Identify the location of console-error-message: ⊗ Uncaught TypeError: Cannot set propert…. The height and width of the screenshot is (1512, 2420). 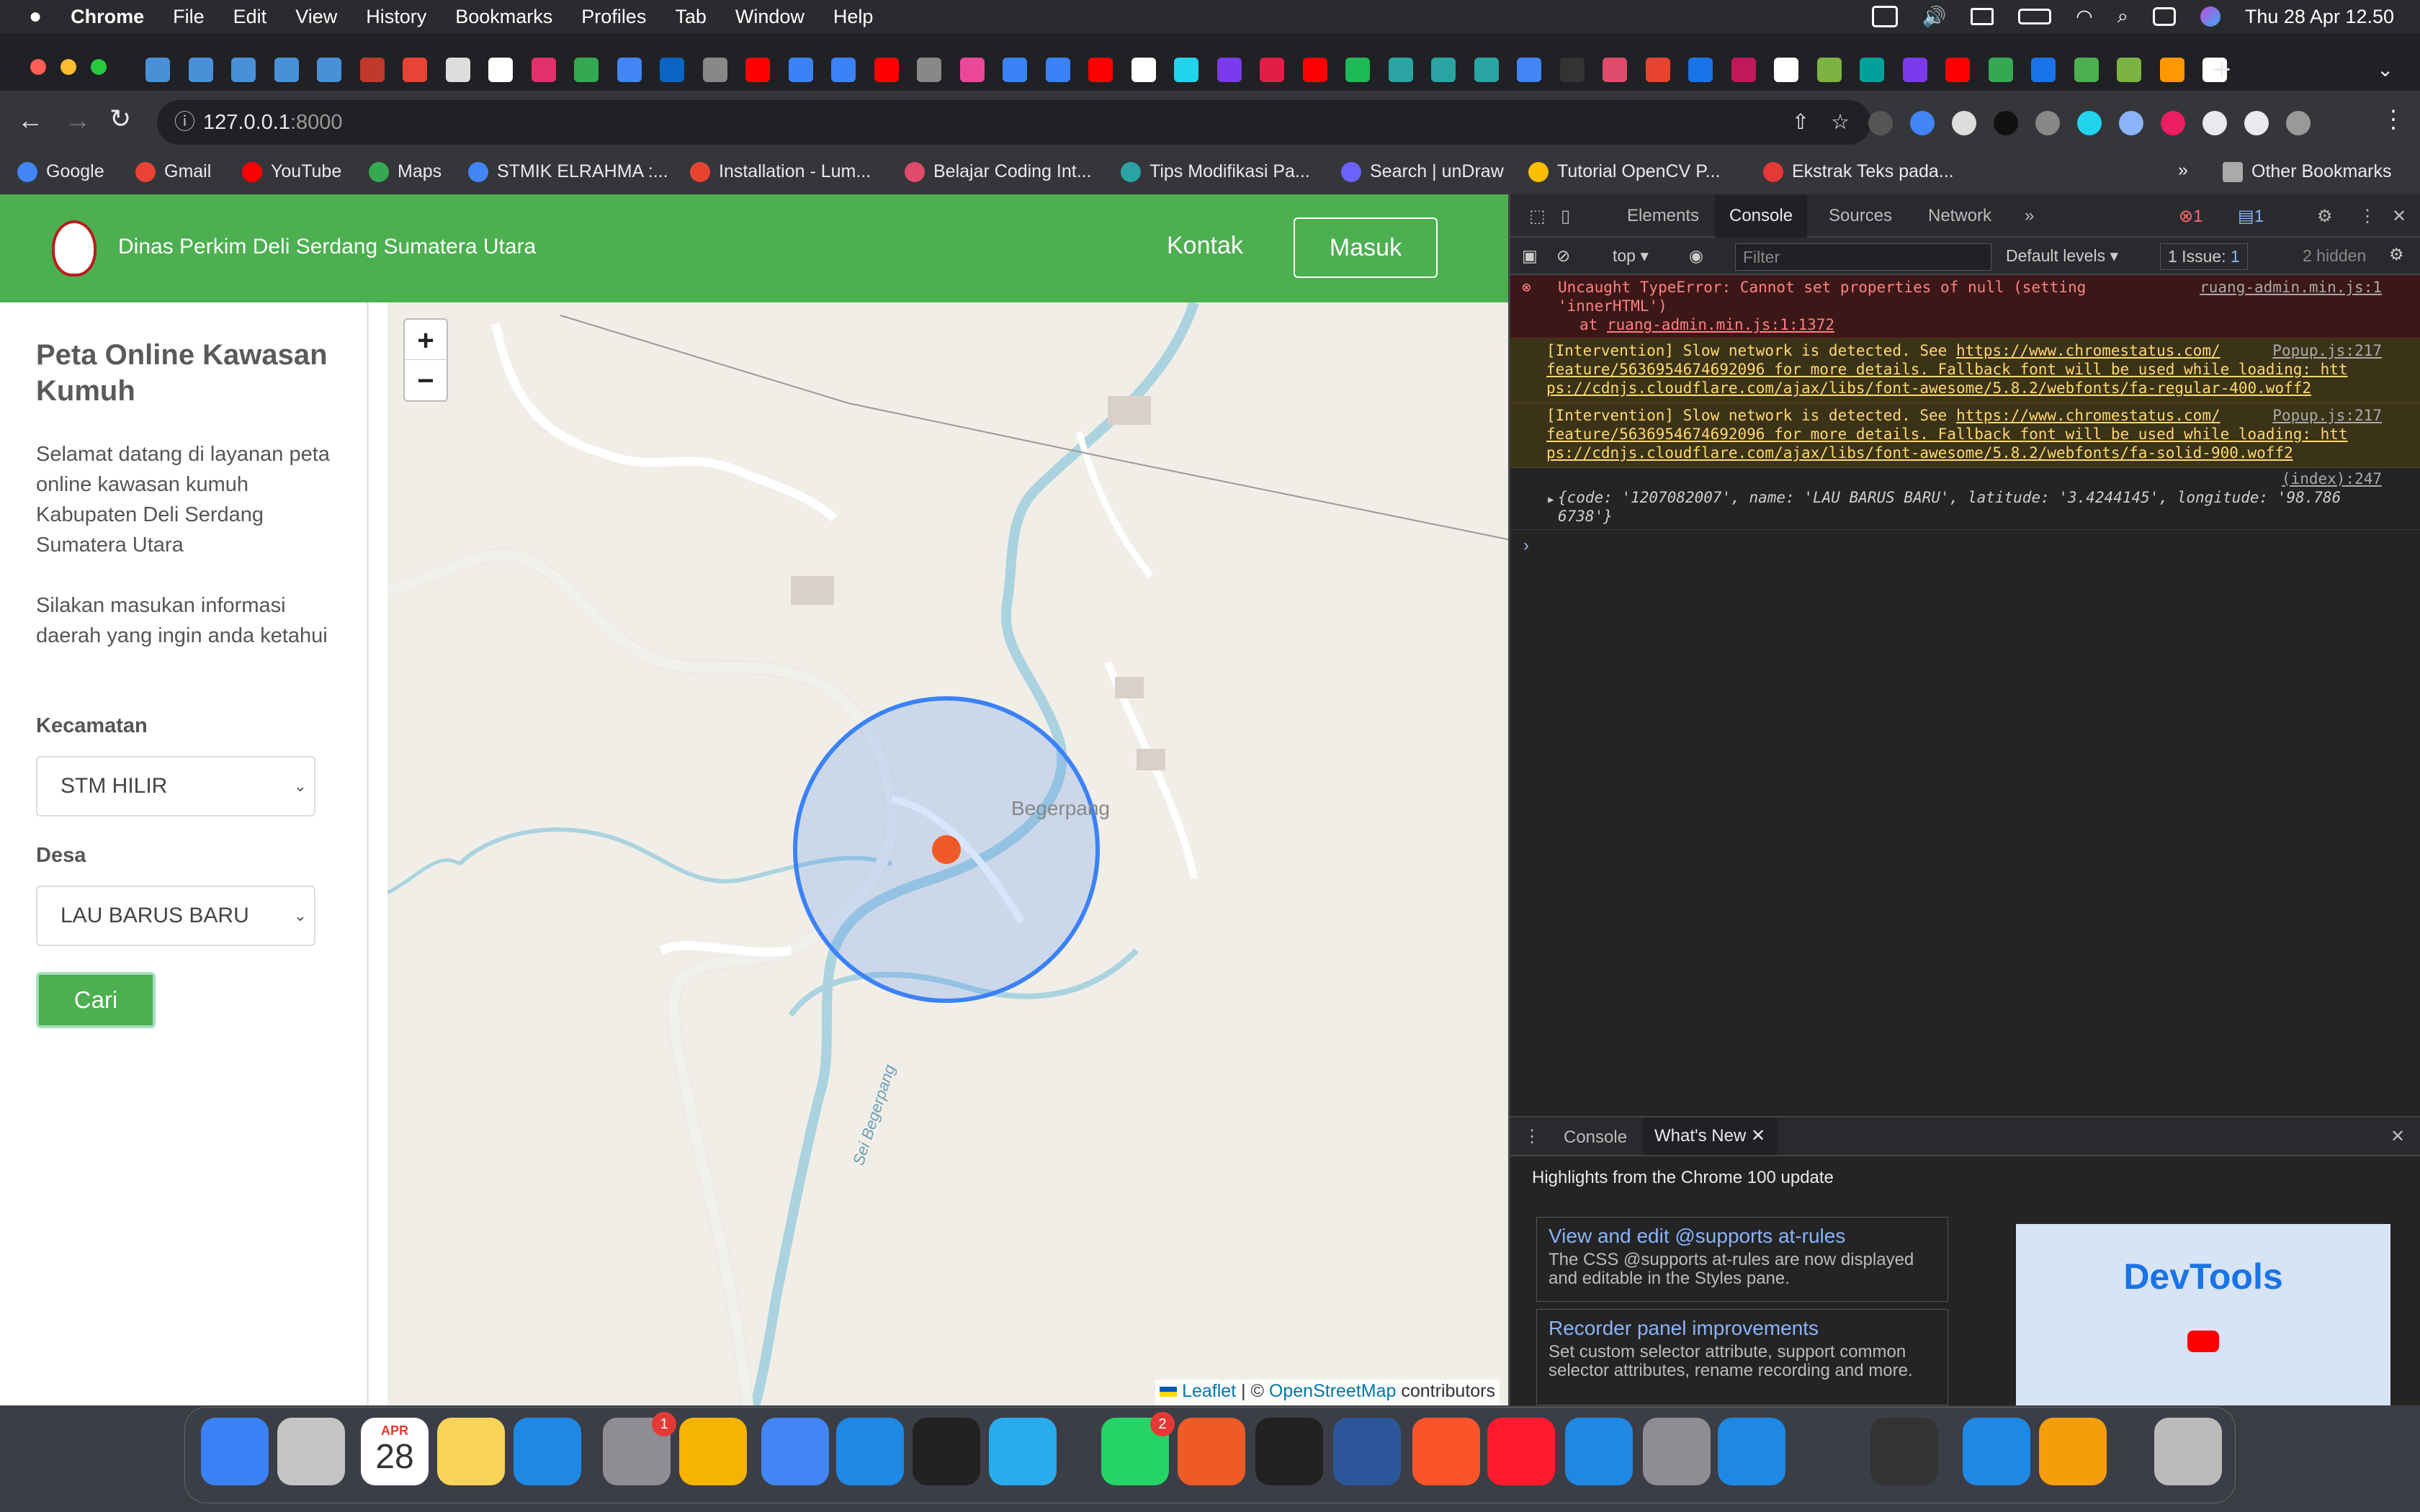
(1965, 306).